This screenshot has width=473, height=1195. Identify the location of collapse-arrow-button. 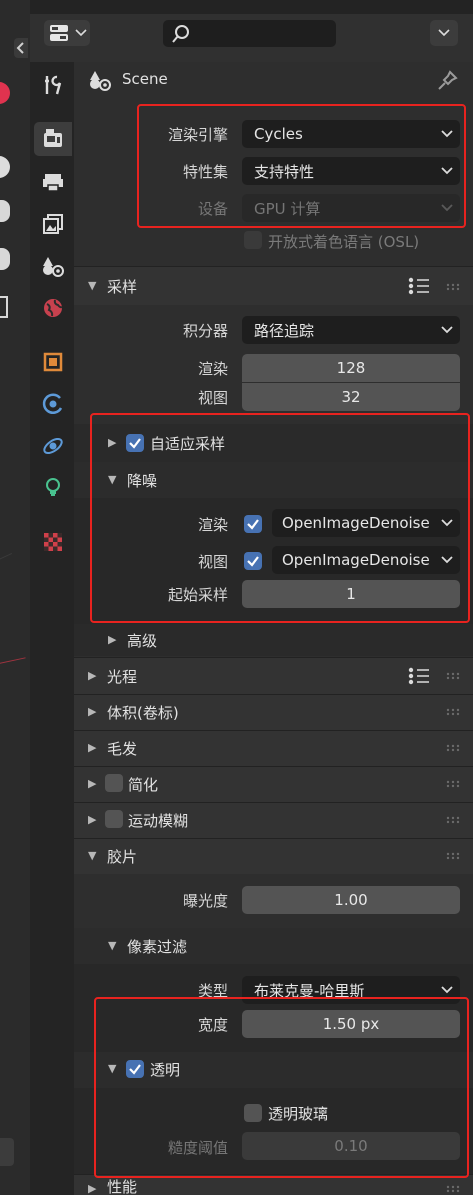
(21, 48).